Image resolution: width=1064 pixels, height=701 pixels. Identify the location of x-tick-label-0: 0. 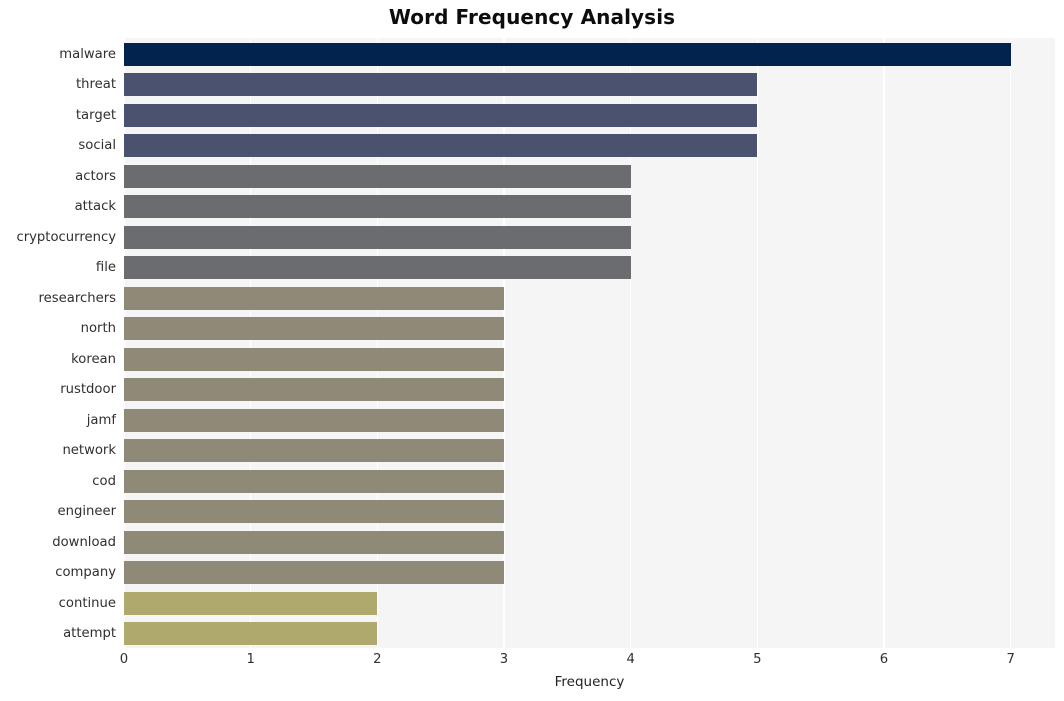
(124, 659).